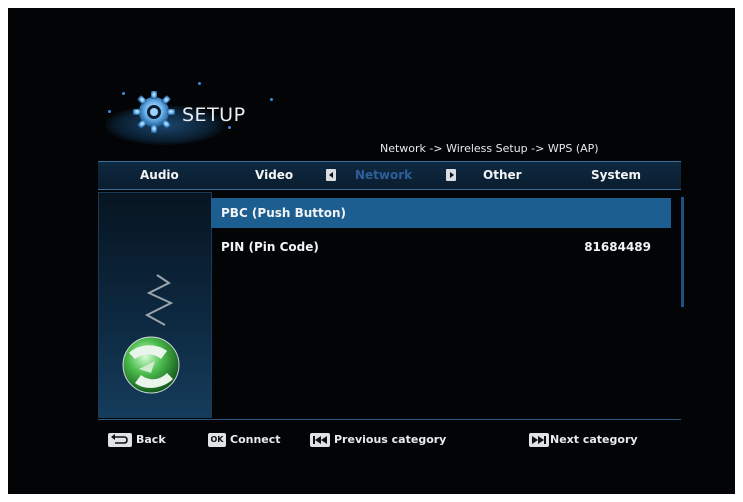  Describe the element at coordinates (502, 175) in the screenshot. I see `tab-other: Other` at that location.